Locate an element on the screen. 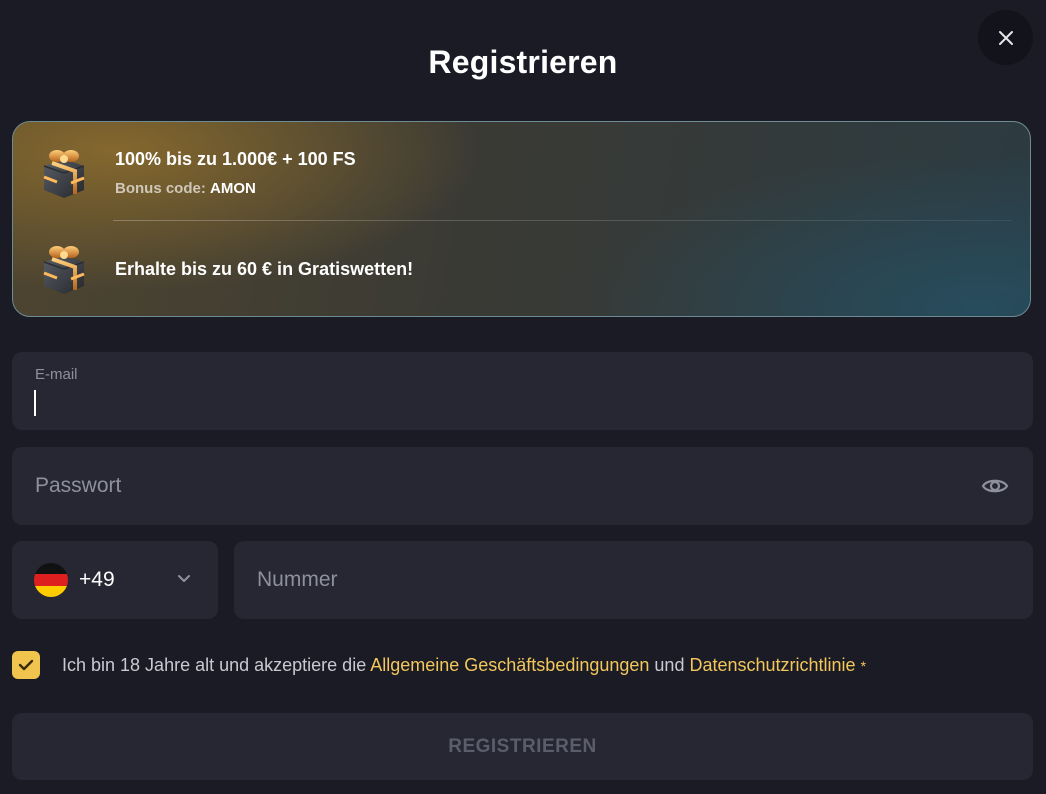 This screenshot has width=1046, height=794. checkmark-icon is located at coordinates (26, 665).